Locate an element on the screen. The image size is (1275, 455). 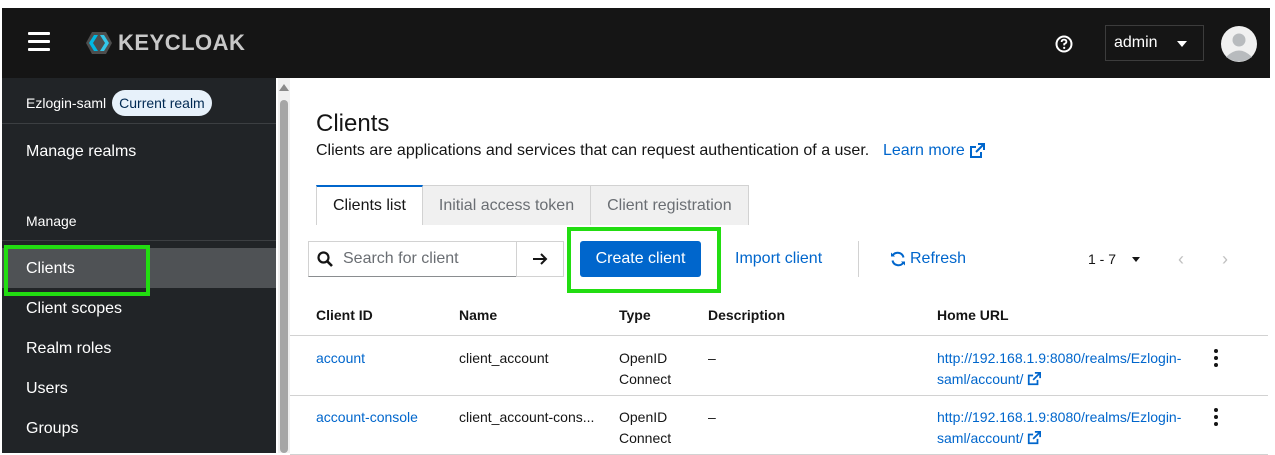
clients-highlight-box is located at coordinates (77, 270).